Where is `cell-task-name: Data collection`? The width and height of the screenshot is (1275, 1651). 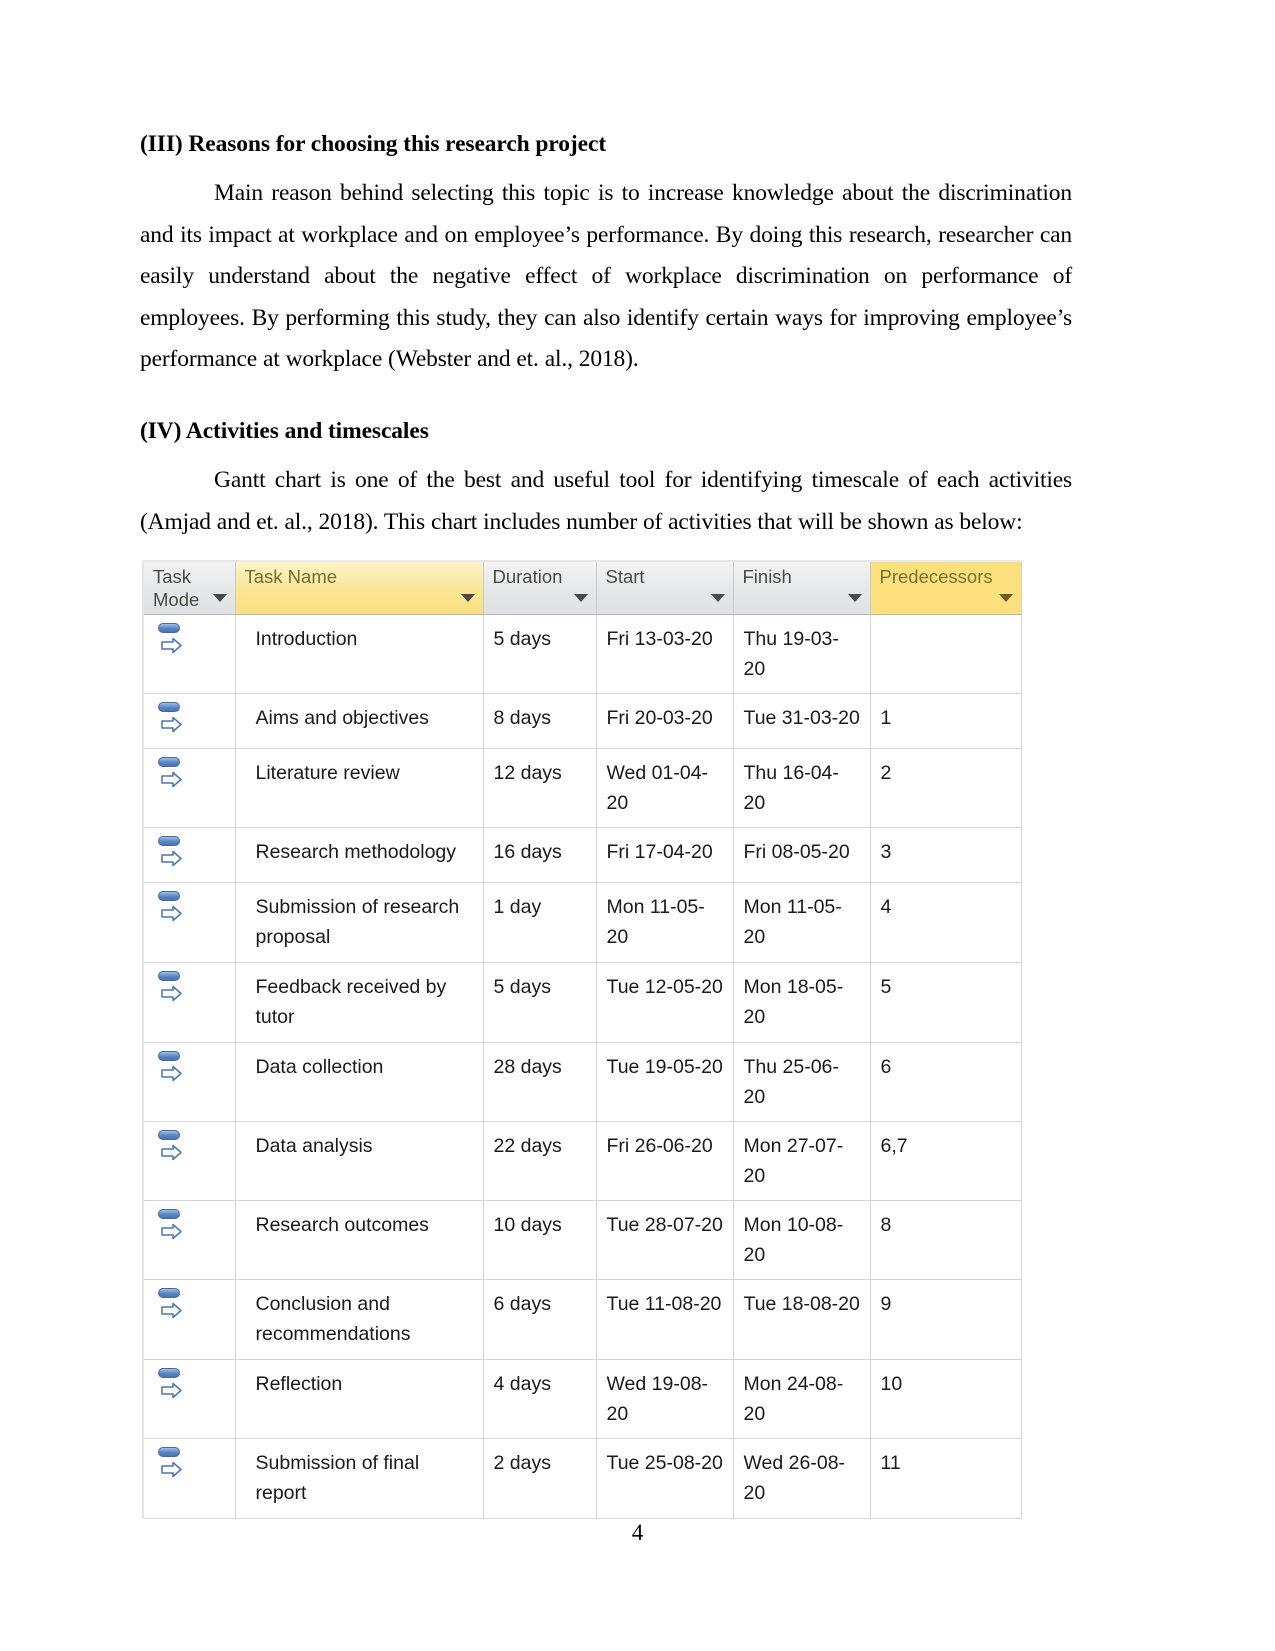
cell-task-name: Data collection is located at coordinates (359, 1082).